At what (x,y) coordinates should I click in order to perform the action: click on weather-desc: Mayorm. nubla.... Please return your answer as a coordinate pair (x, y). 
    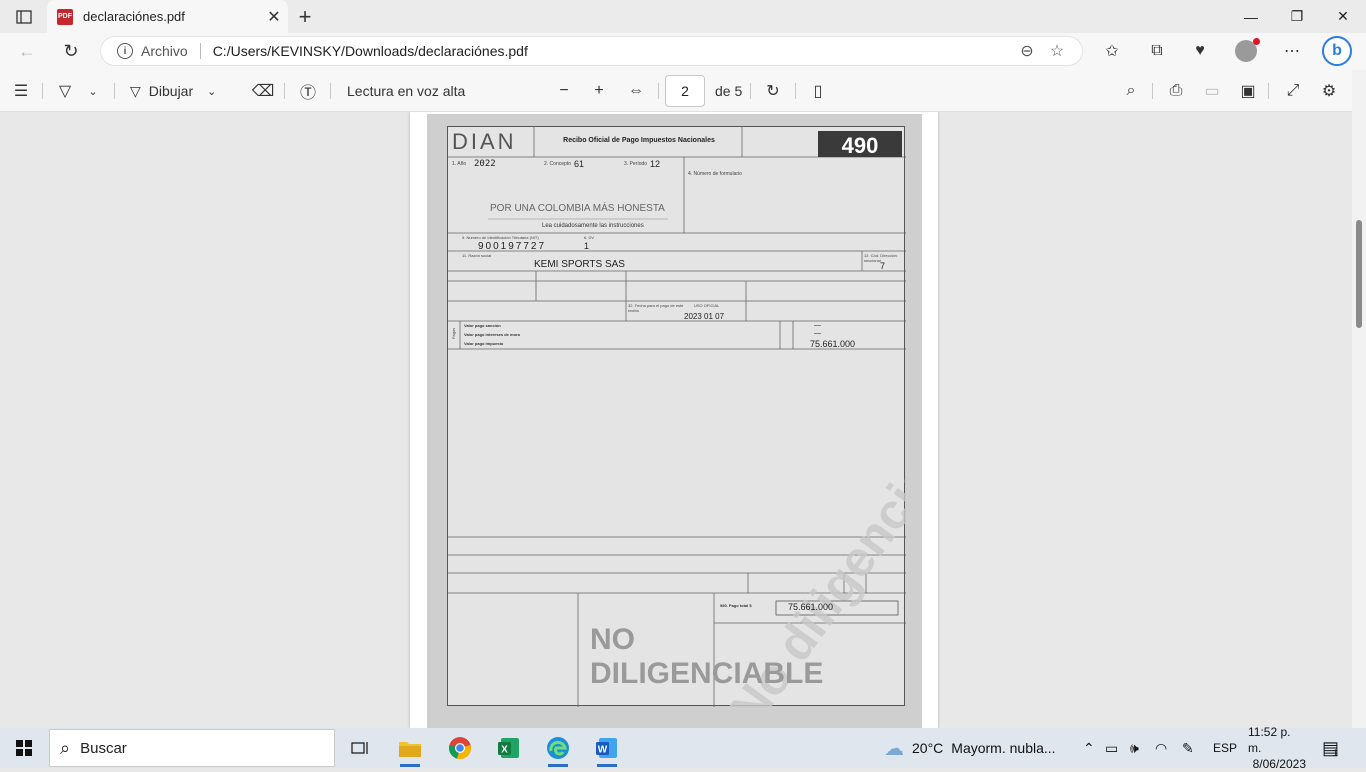
    Looking at the image, I should click on (1003, 748).